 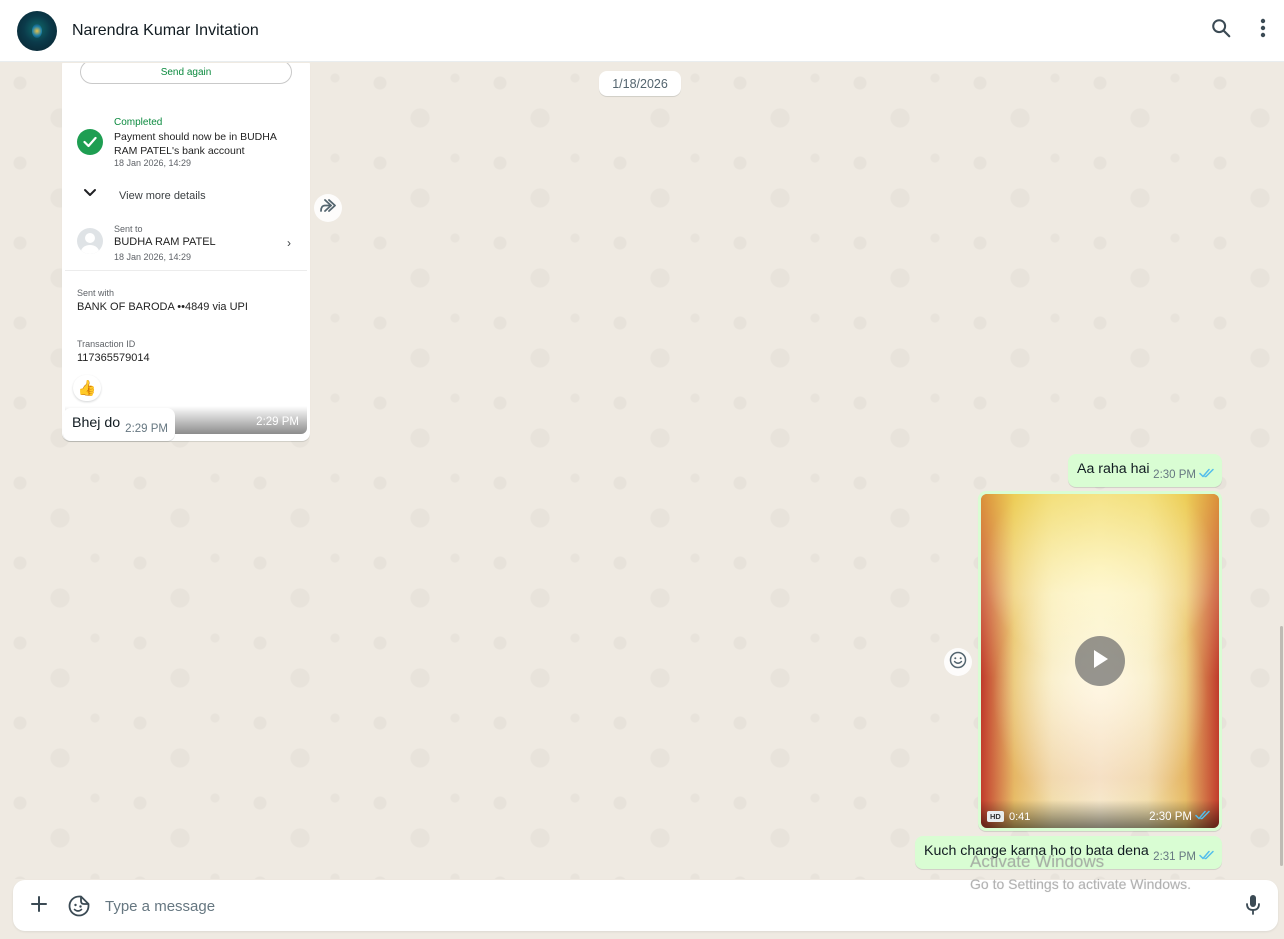 I want to click on message-input, so click(x=655, y=906).